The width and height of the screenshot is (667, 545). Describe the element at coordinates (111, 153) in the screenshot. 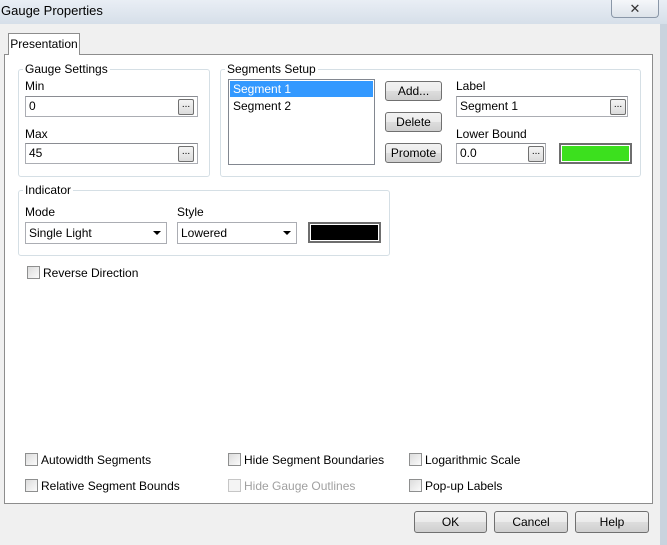

I see `max-field: 45` at that location.